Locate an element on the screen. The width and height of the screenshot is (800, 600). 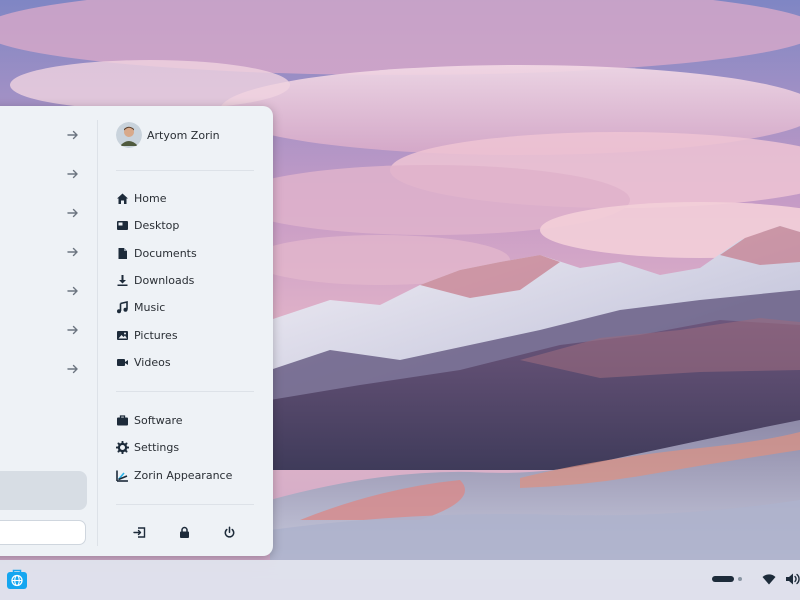
place-item-desktop: Desktop is located at coordinates (147, 225).